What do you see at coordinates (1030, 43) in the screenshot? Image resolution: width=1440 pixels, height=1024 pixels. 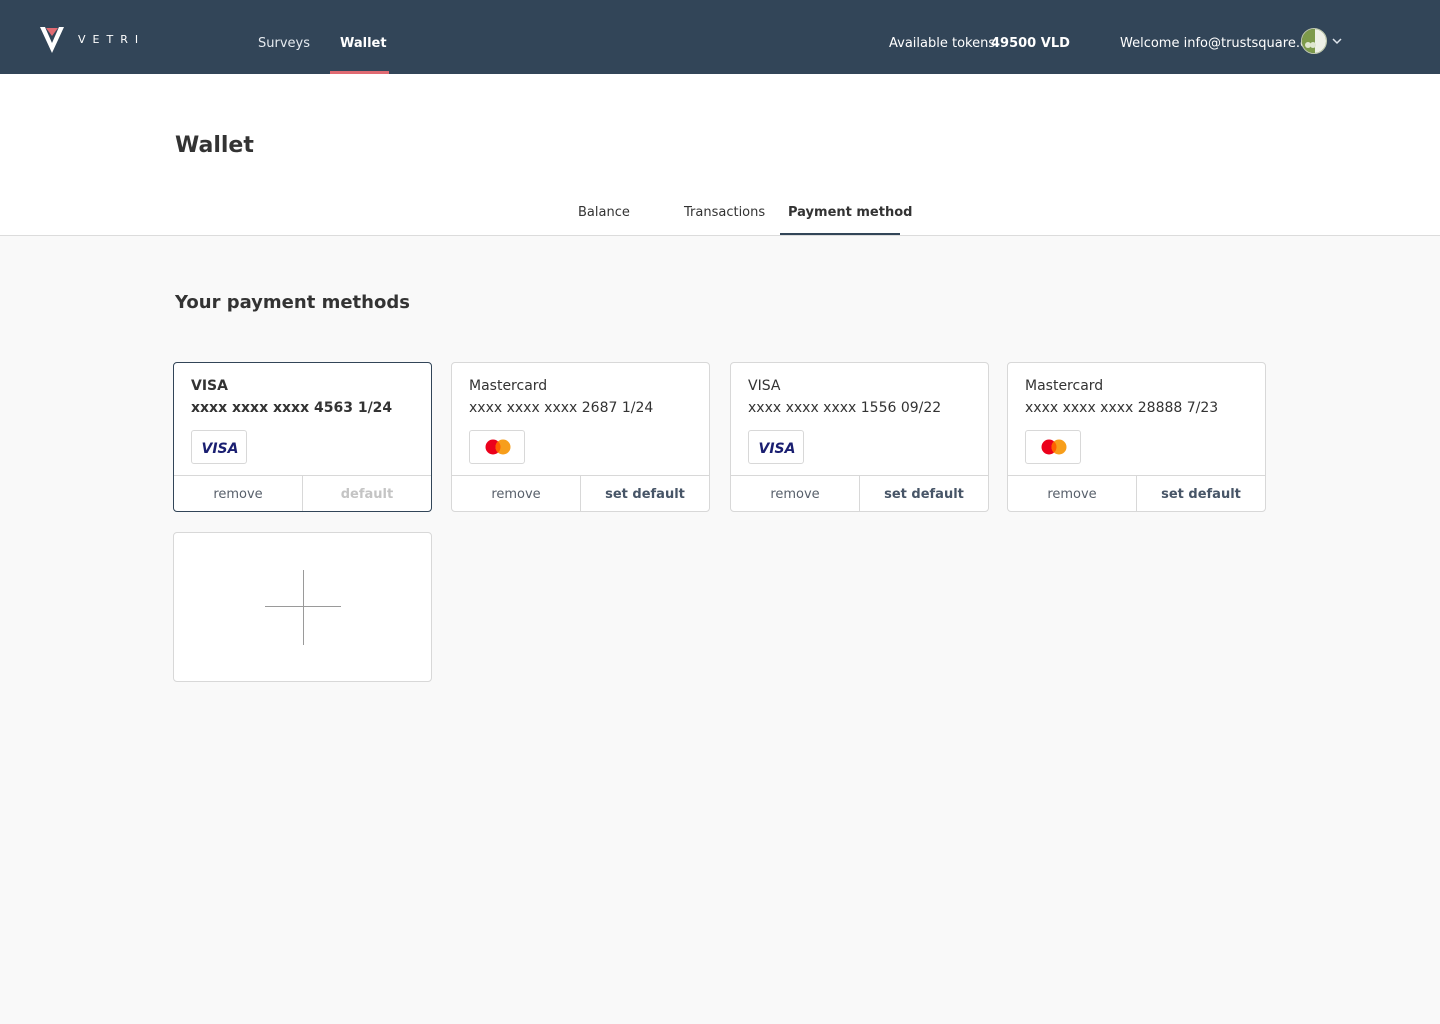 I see `tokens-value: 49500 VLD` at bounding box center [1030, 43].